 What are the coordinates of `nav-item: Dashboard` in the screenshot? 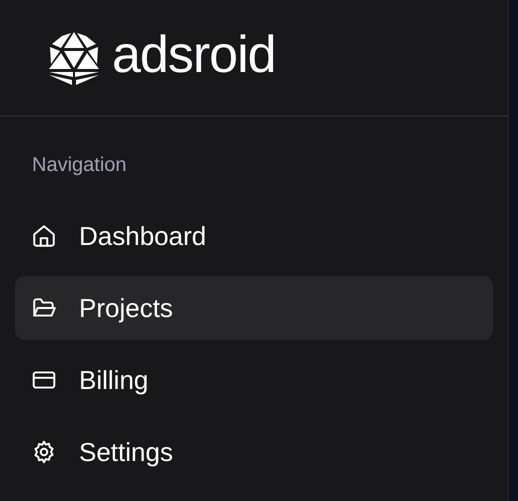 It's located at (254, 236).